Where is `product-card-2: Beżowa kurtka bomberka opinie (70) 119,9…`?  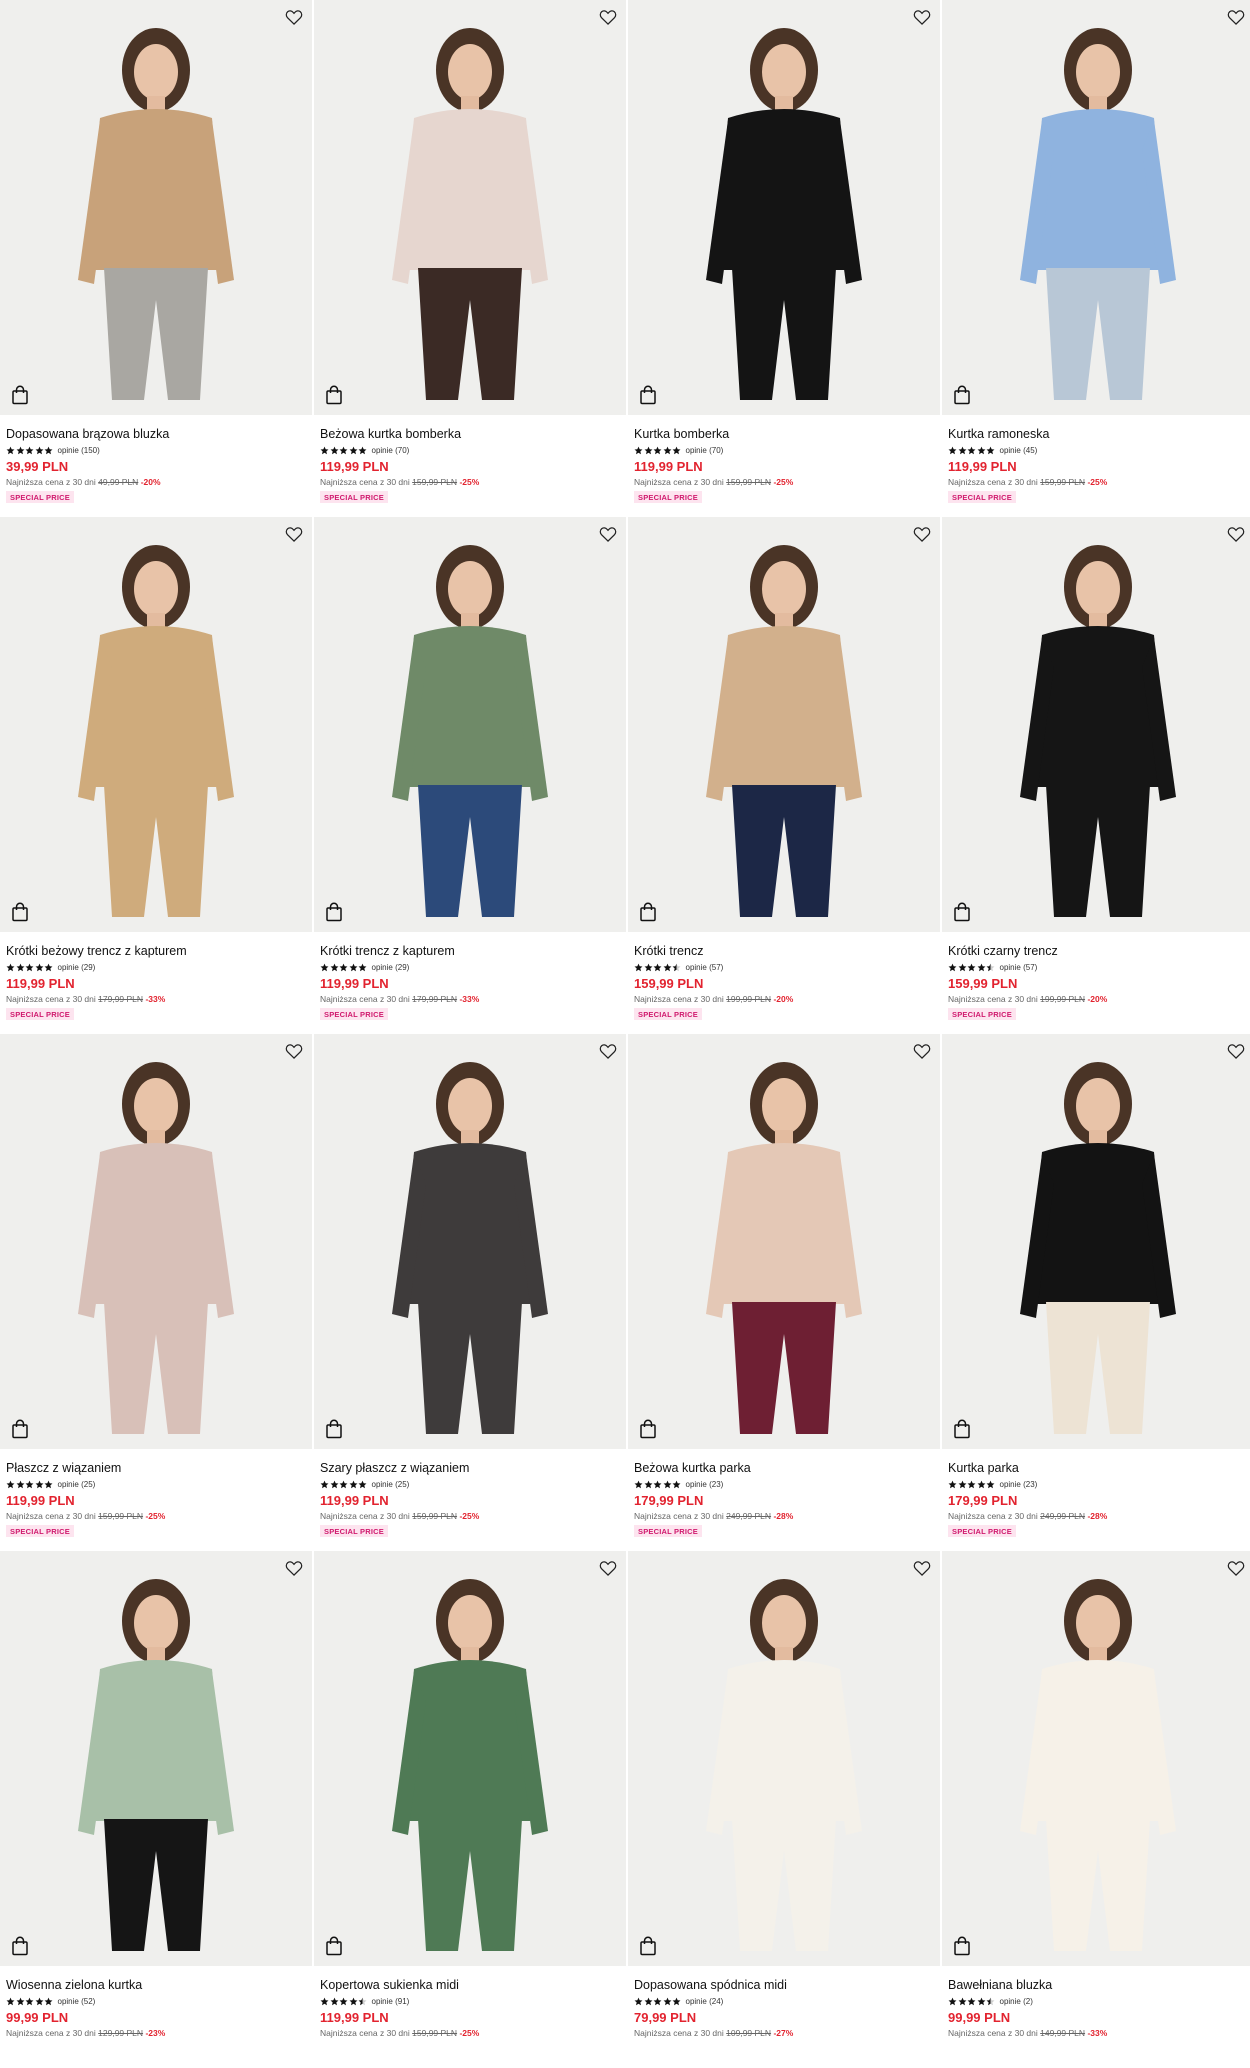 product-card-2: Beżowa kurtka bomberka opinie (70) 119,9… is located at coordinates (471, 258).